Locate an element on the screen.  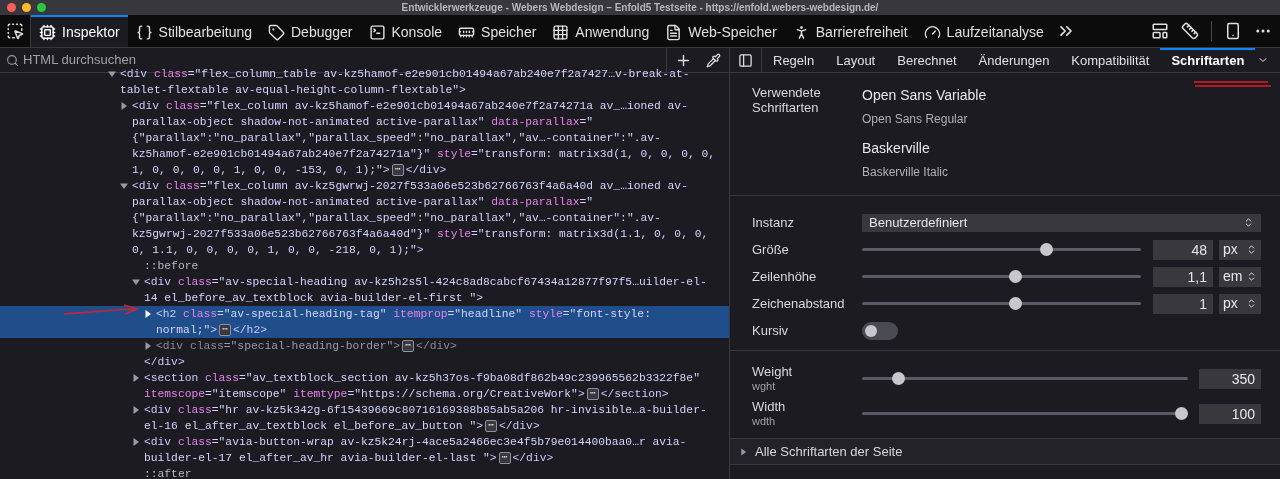
tree-row: ::after is located at coordinates (364, 472).